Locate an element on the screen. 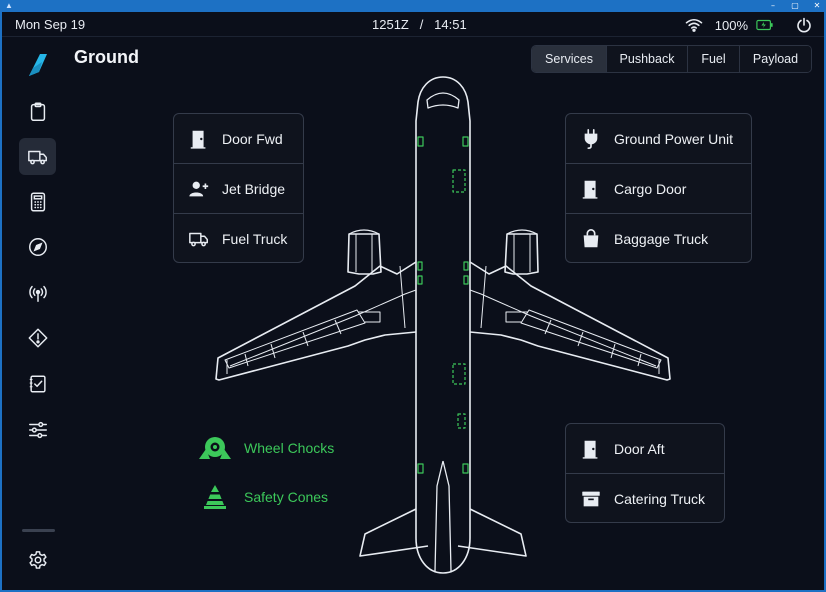  battery-charging-icon is located at coordinates (764, 25).